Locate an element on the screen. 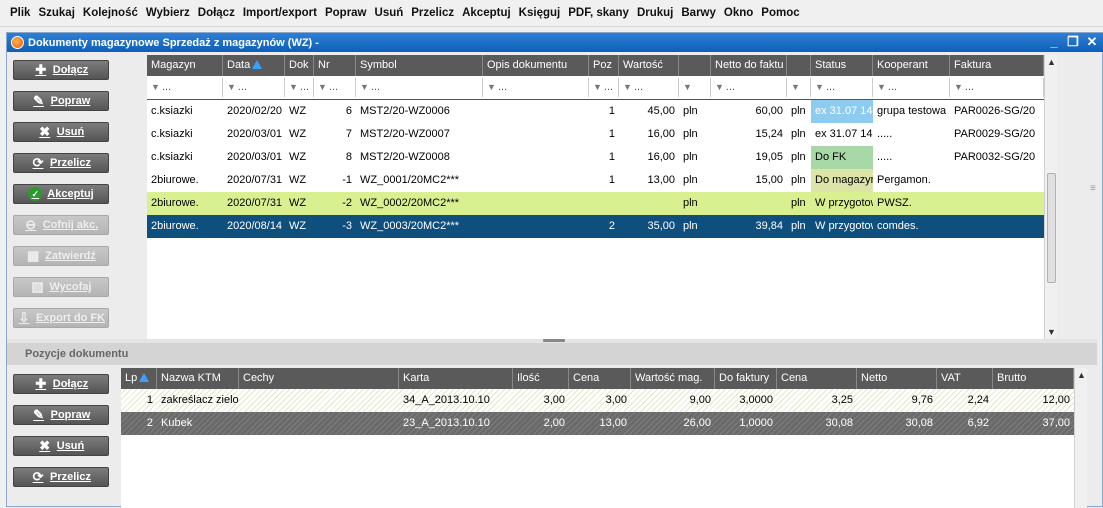  positions-cell: 3,00 is located at coordinates (616, 400).